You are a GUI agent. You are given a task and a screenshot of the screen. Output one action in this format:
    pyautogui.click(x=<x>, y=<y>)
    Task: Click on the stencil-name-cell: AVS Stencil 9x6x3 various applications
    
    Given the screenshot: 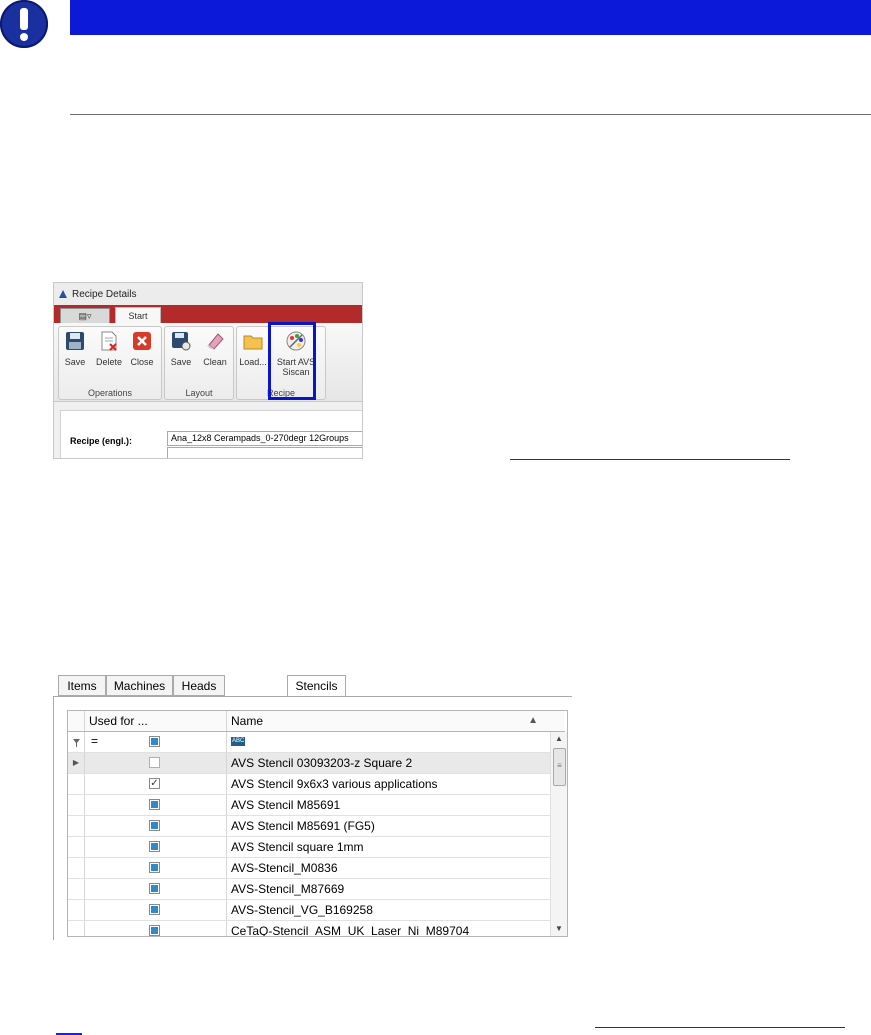 What is the action you would take?
    pyautogui.click(x=334, y=784)
    